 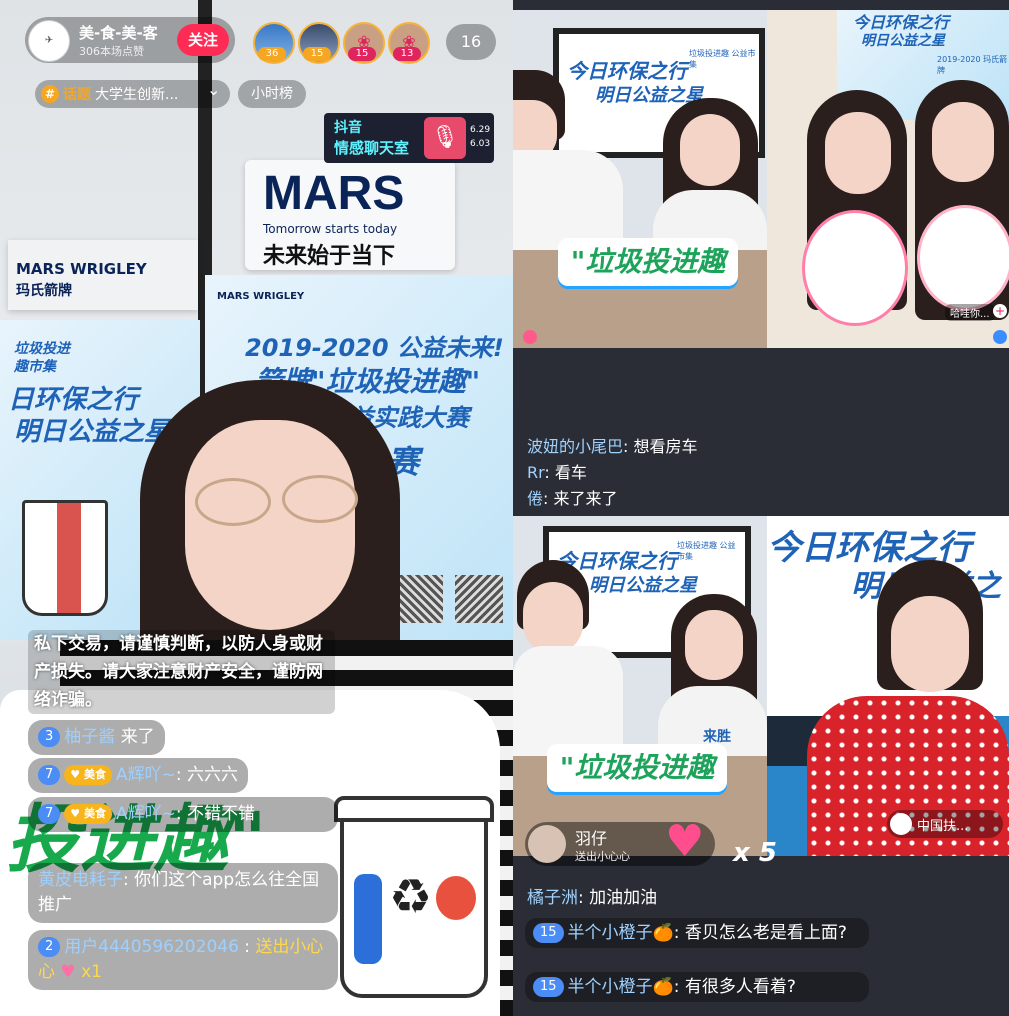 What do you see at coordinates (65, 558) in the screenshot?
I see `recycle-bin-illustration` at bounding box center [65, 558].